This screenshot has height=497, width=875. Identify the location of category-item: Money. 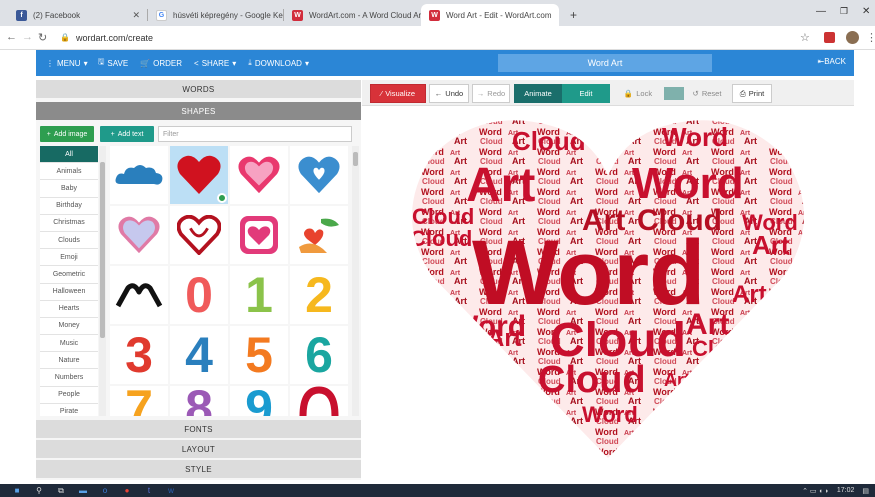
(69, 326).